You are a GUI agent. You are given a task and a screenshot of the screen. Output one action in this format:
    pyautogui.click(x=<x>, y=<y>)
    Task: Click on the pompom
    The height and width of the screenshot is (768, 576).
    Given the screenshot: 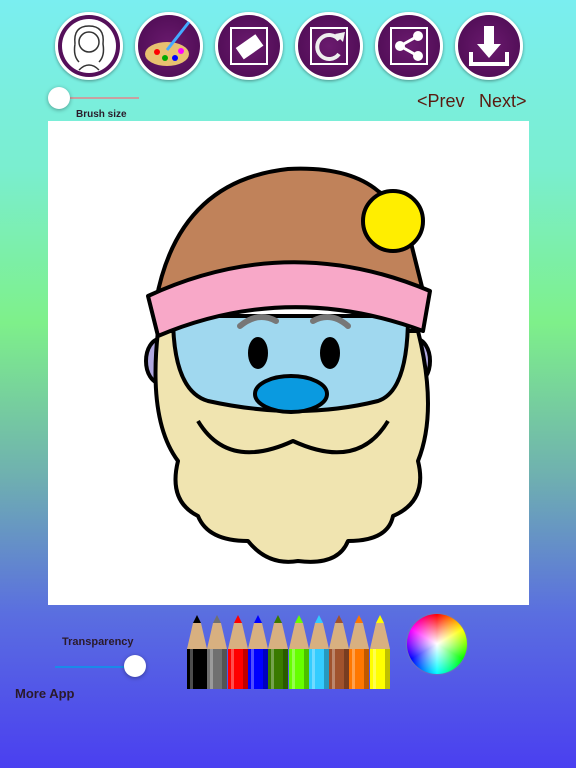 What is the action you would take?
    pyautogui.click(x=393, y=221)
    